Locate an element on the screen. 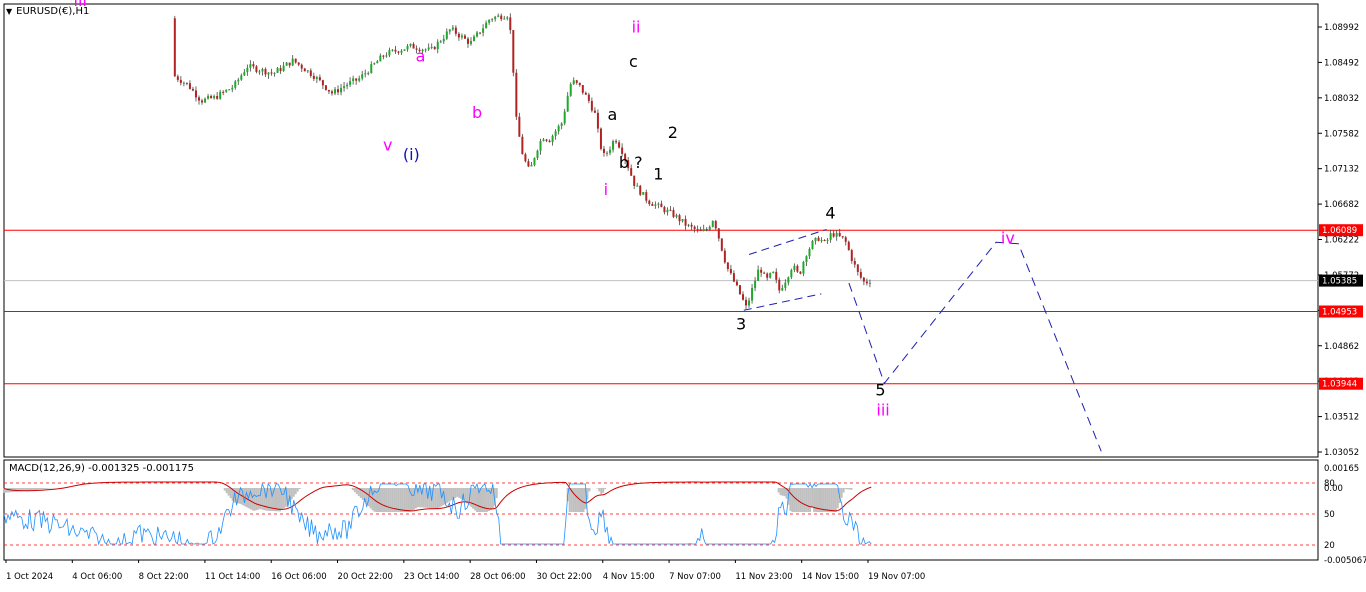 The image size is (1366, 592). wave-label: a is located at coordinates (421, 55).